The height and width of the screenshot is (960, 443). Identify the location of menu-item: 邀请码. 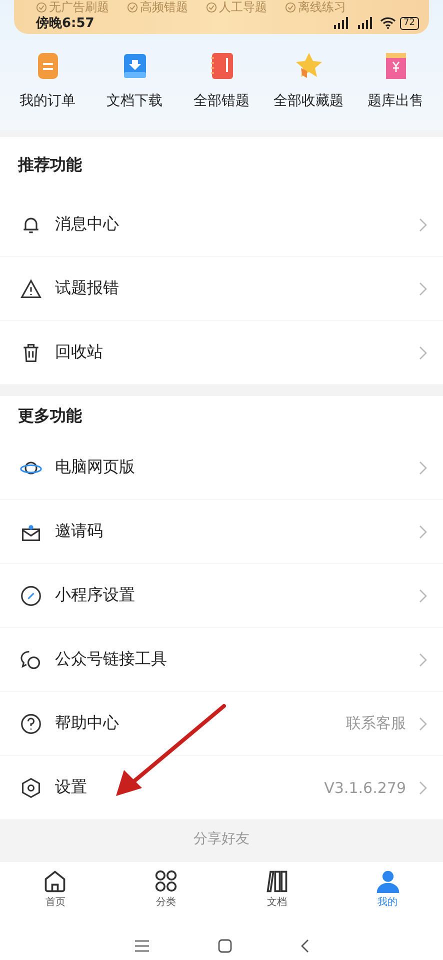
(221, 532).